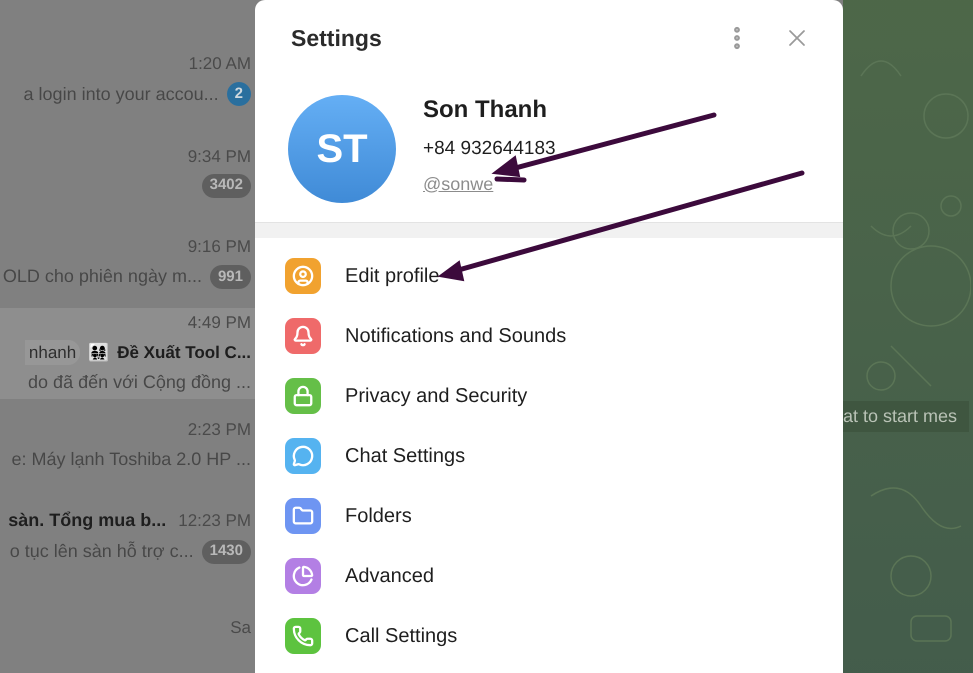  What do you see at coordinates (489, 149) in the screenshot?
I see `phone-number: +84 932644183` at bounding box center [489, 149].